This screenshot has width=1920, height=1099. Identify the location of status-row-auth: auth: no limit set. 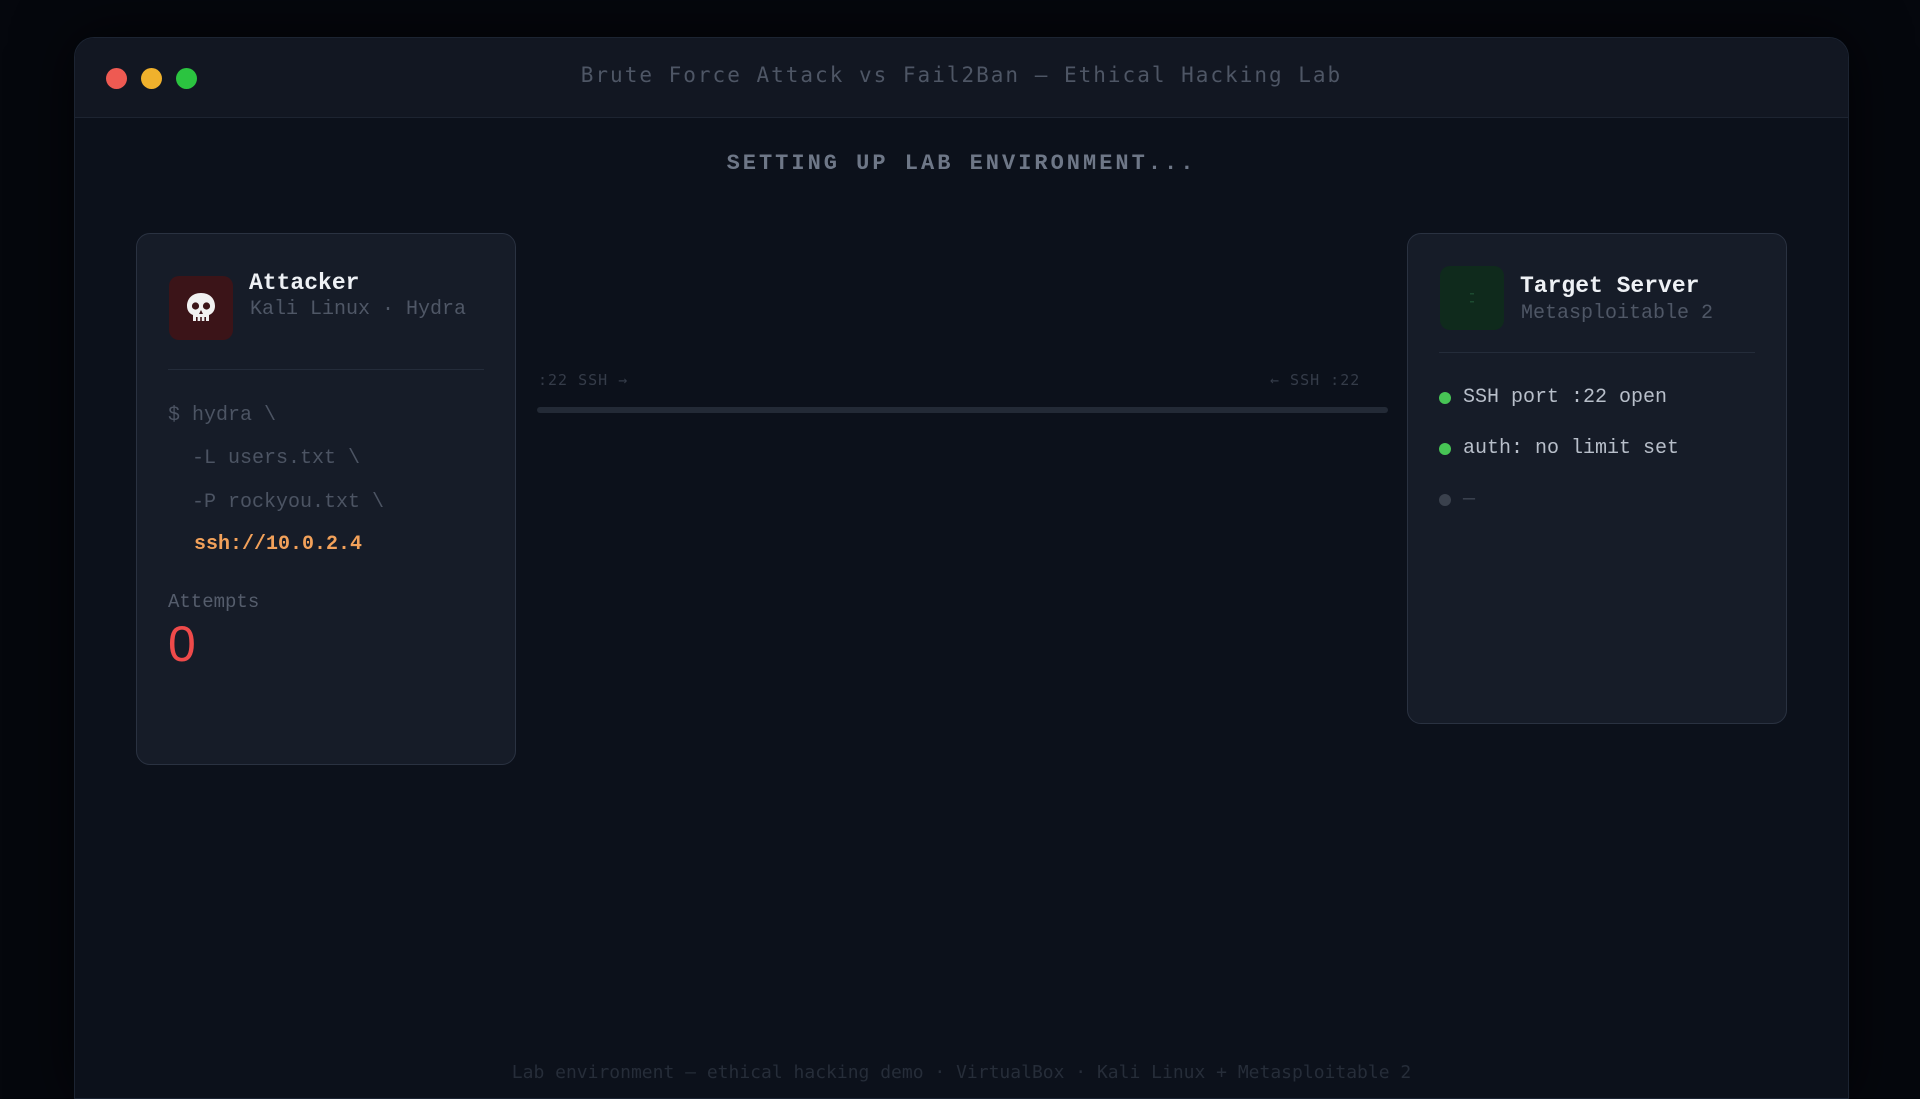
(1559, 448).